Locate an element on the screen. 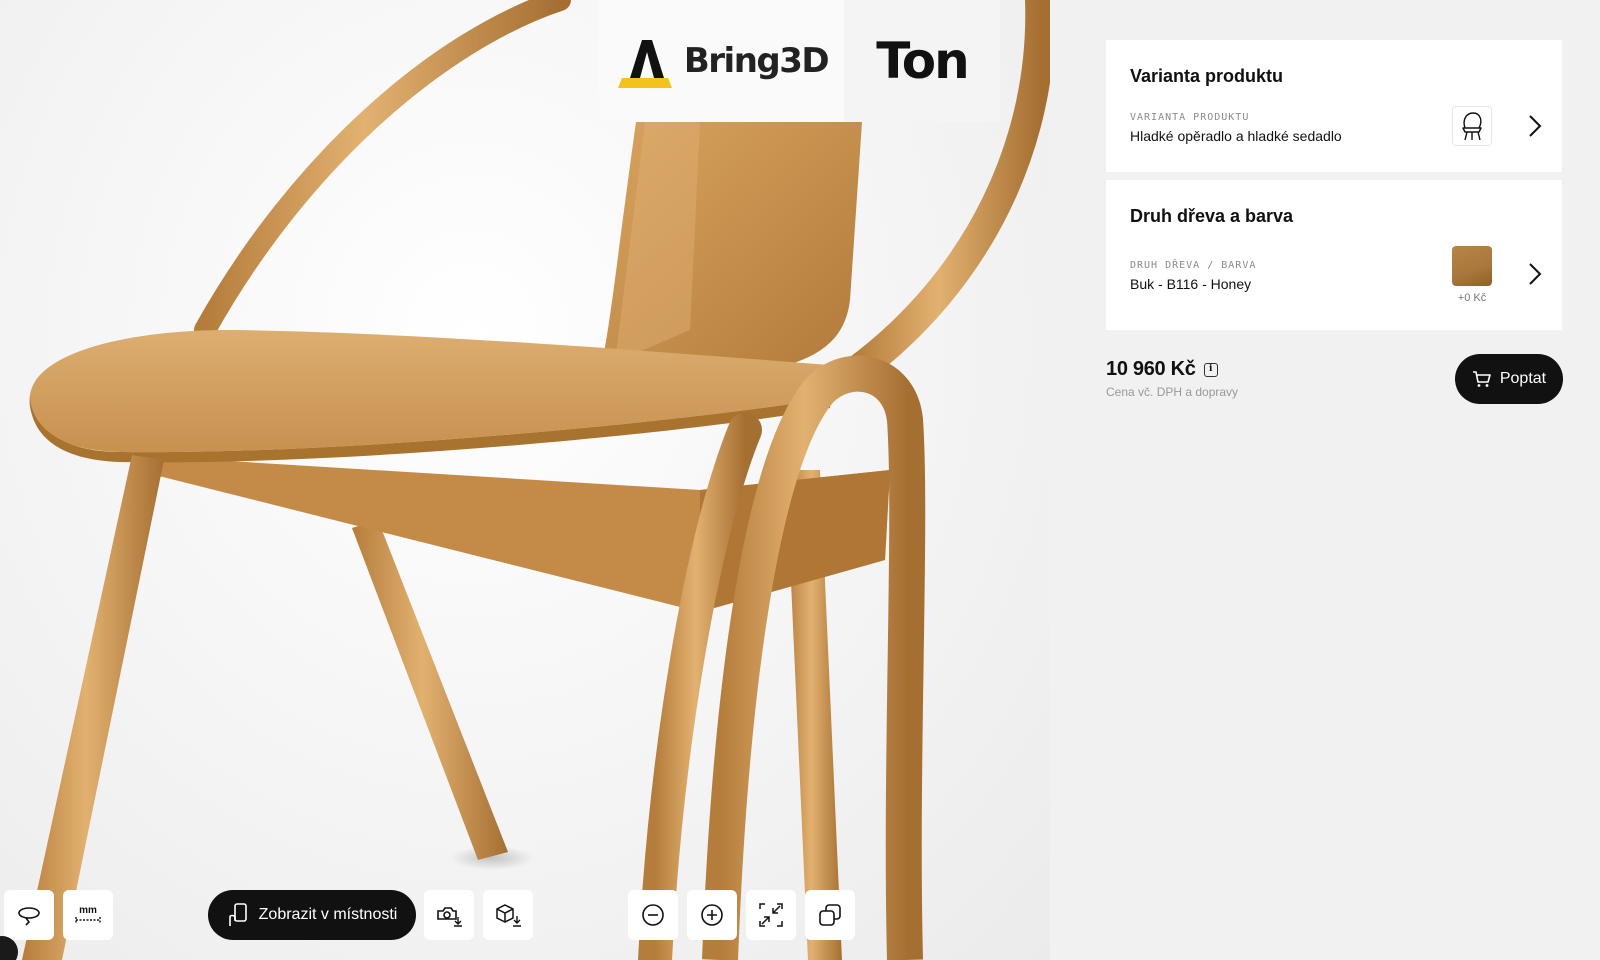 The height and width of the screenshot is (960, 1600). model-download-button is located at coordinates (508, 915).